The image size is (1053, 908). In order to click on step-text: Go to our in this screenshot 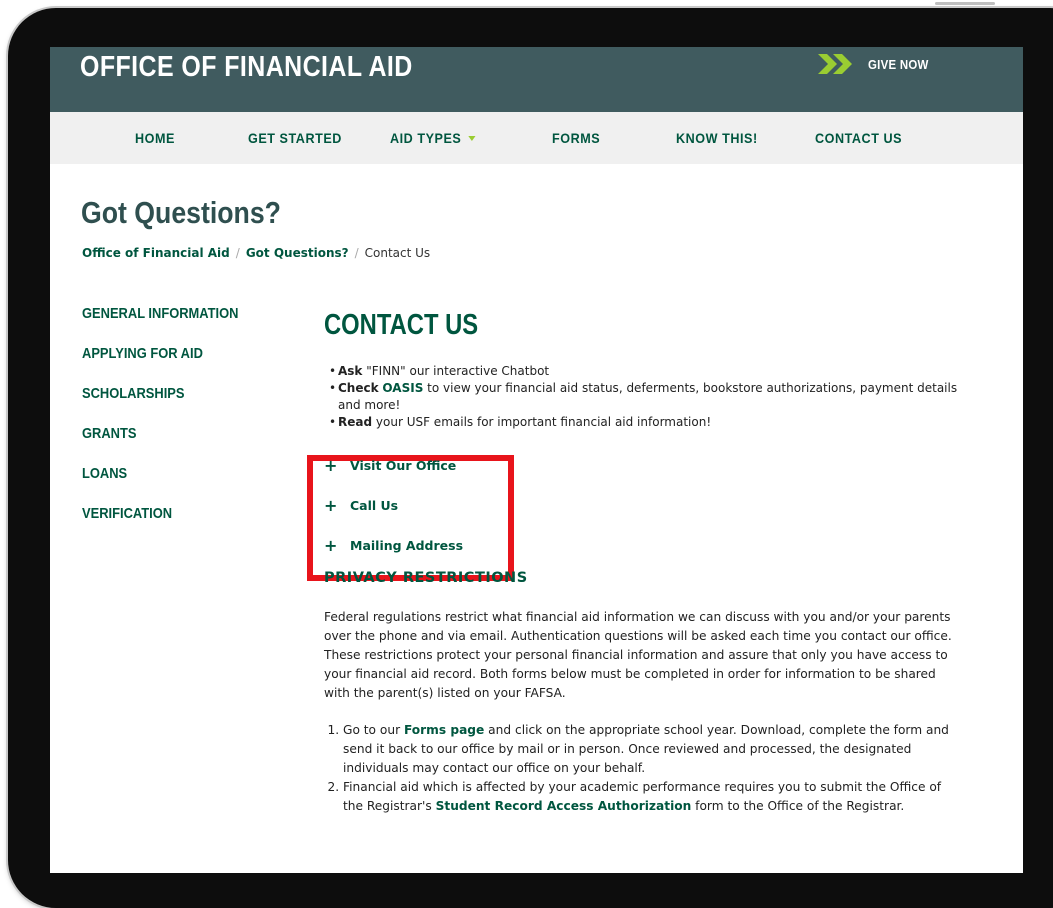, I will do `click(373, 730)`.